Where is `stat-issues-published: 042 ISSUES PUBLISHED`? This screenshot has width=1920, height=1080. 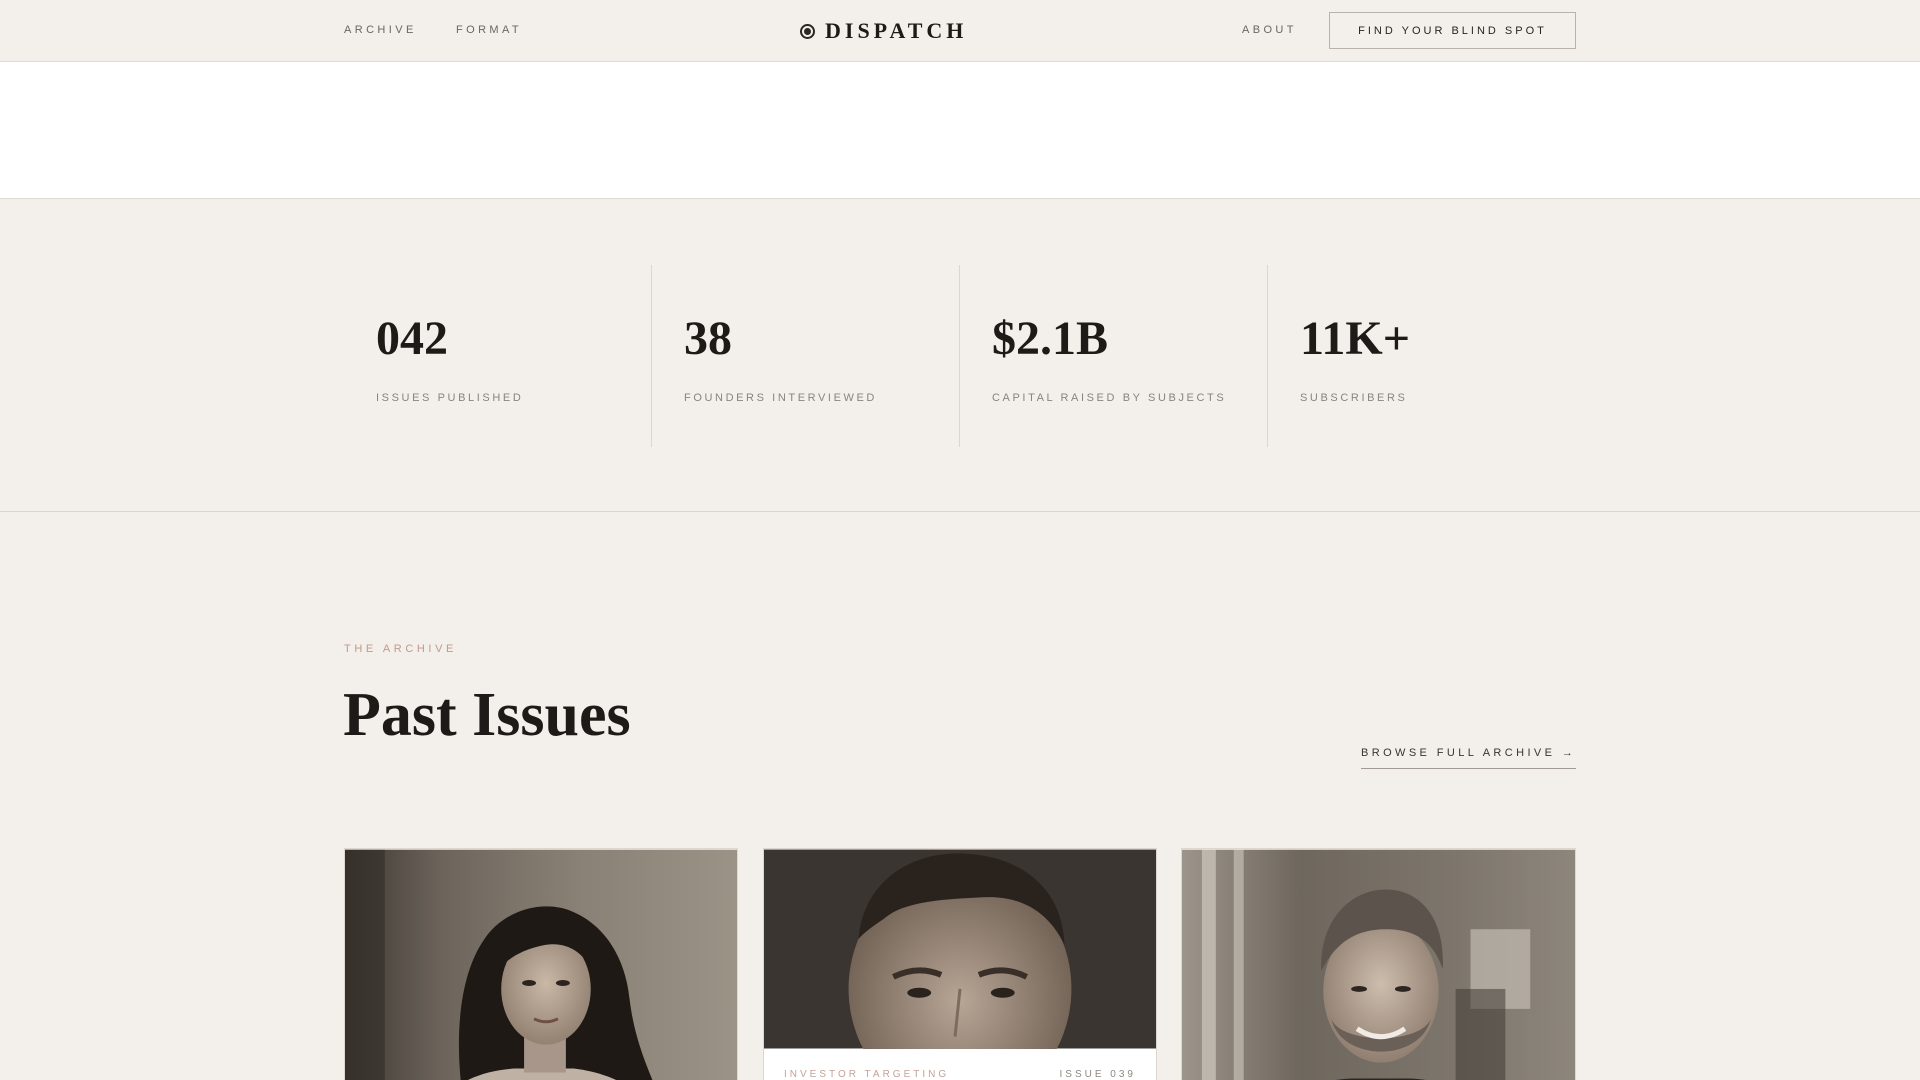
stat-issues-published: 042 ISSUES PUBLISHED is located at coordinates (498, 356).